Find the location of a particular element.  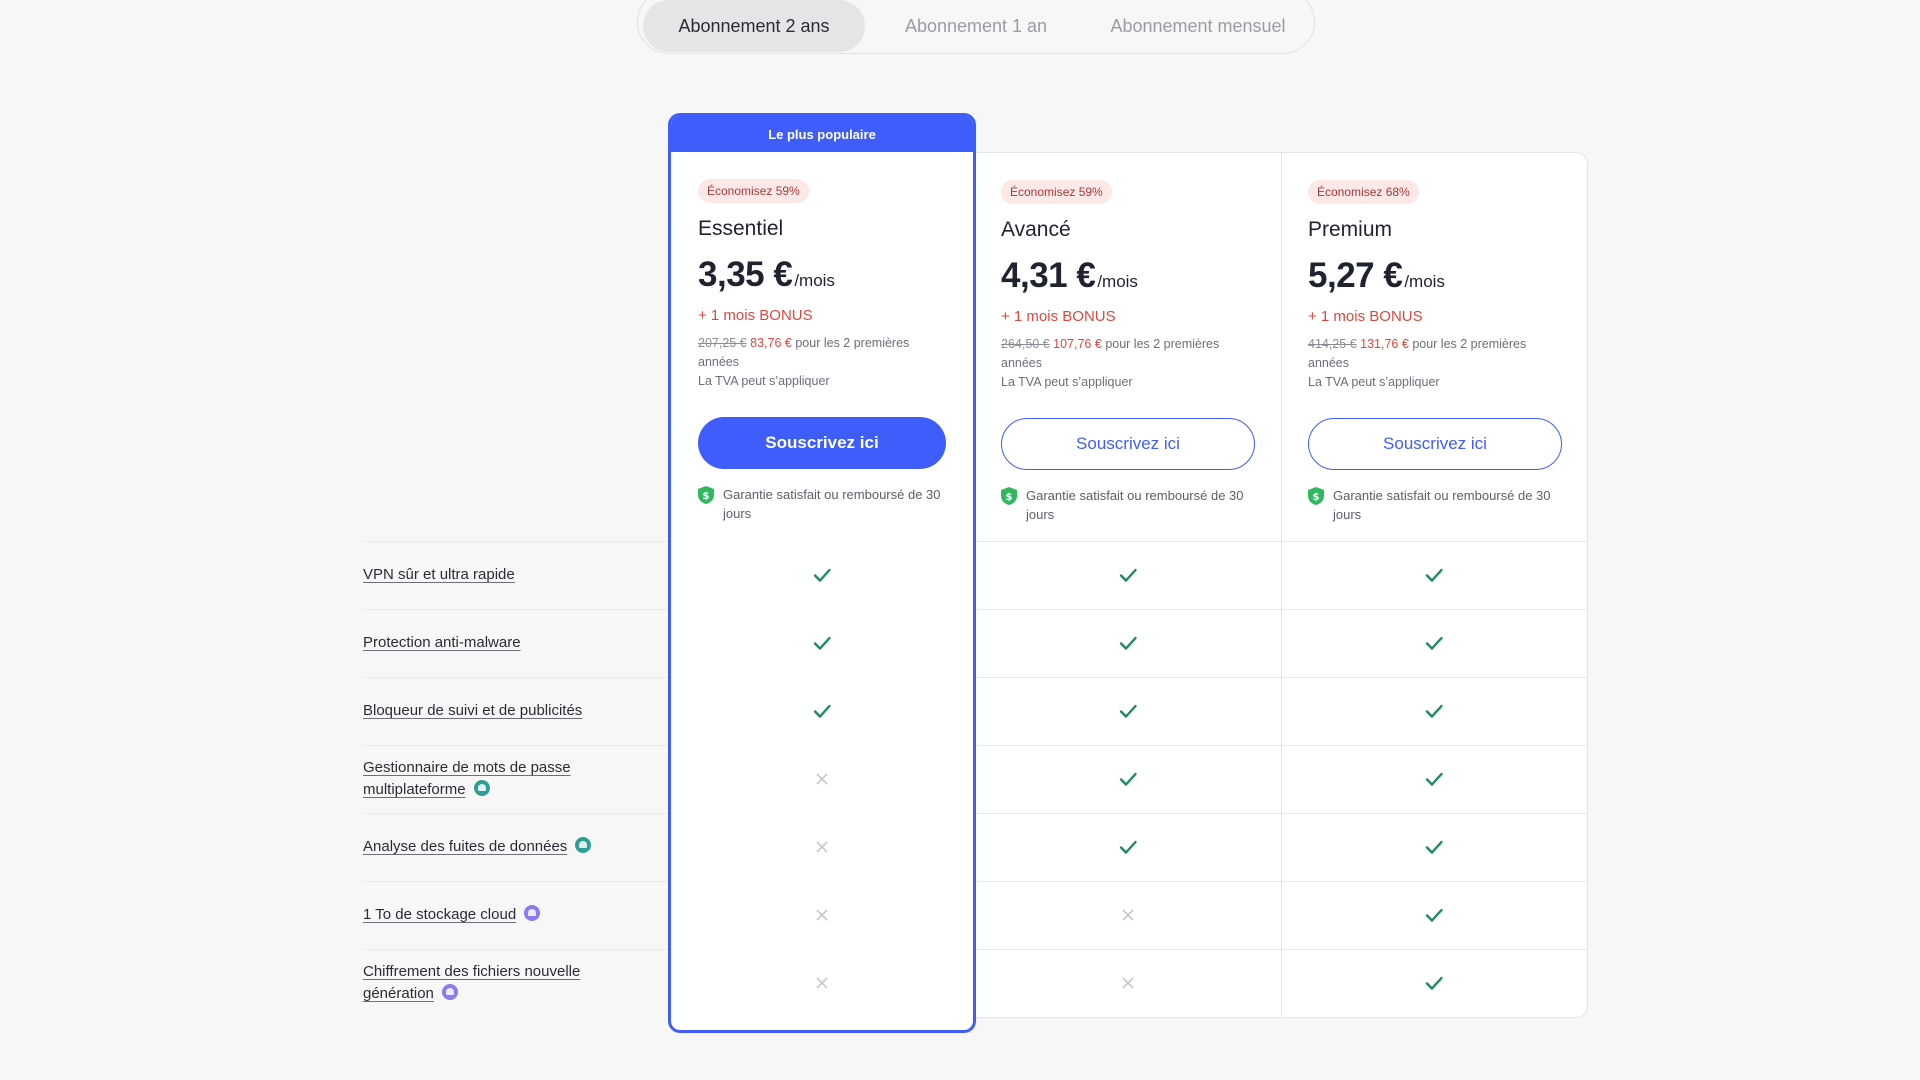

popular-banner: Le plus populaire is located at coordinates (822, 134).